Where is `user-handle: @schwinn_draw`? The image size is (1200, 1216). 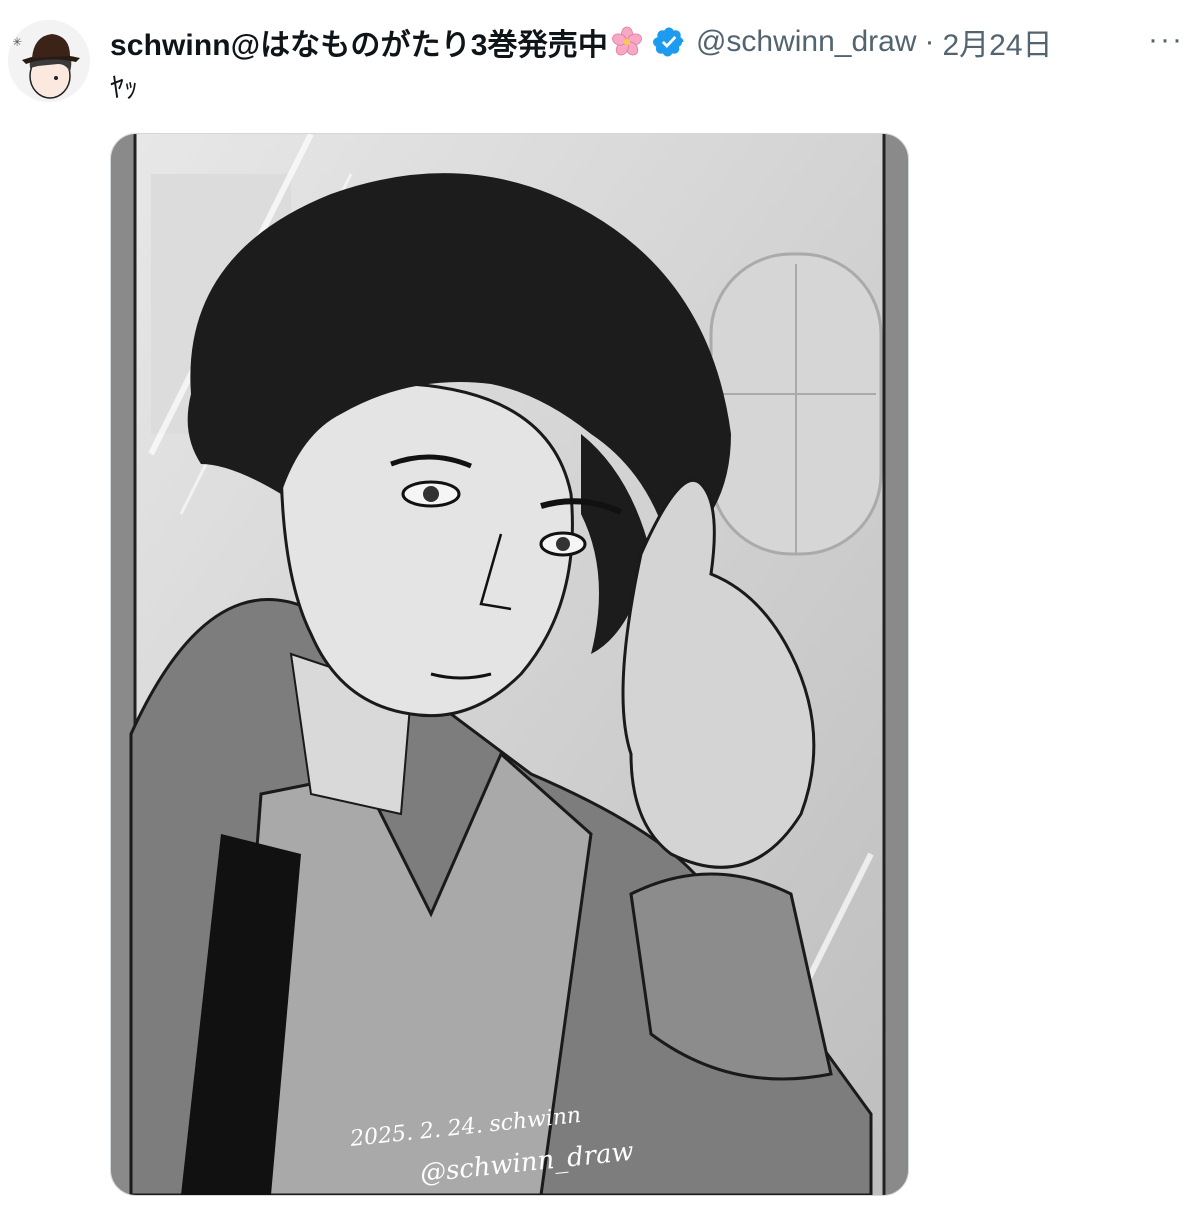
user-handle: @schwinn_draw is located at coordinates (806, 42).